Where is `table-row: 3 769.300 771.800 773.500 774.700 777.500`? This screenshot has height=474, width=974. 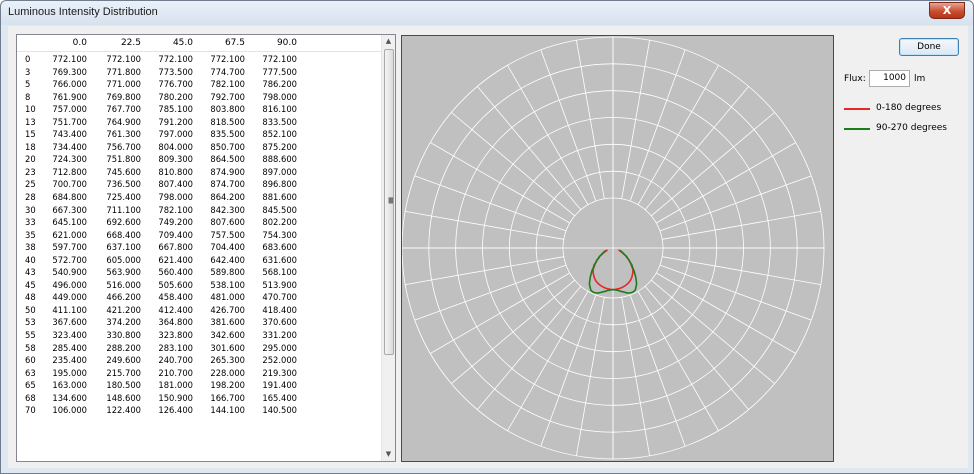
table-row: 3 769.300 771.800 773.500 774.700 777.500 is located at coordinates (200, 72).